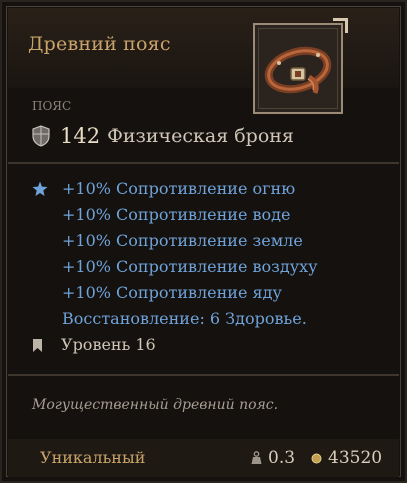  I want to click on armor-label: Физическая броня, so click(200, 136).